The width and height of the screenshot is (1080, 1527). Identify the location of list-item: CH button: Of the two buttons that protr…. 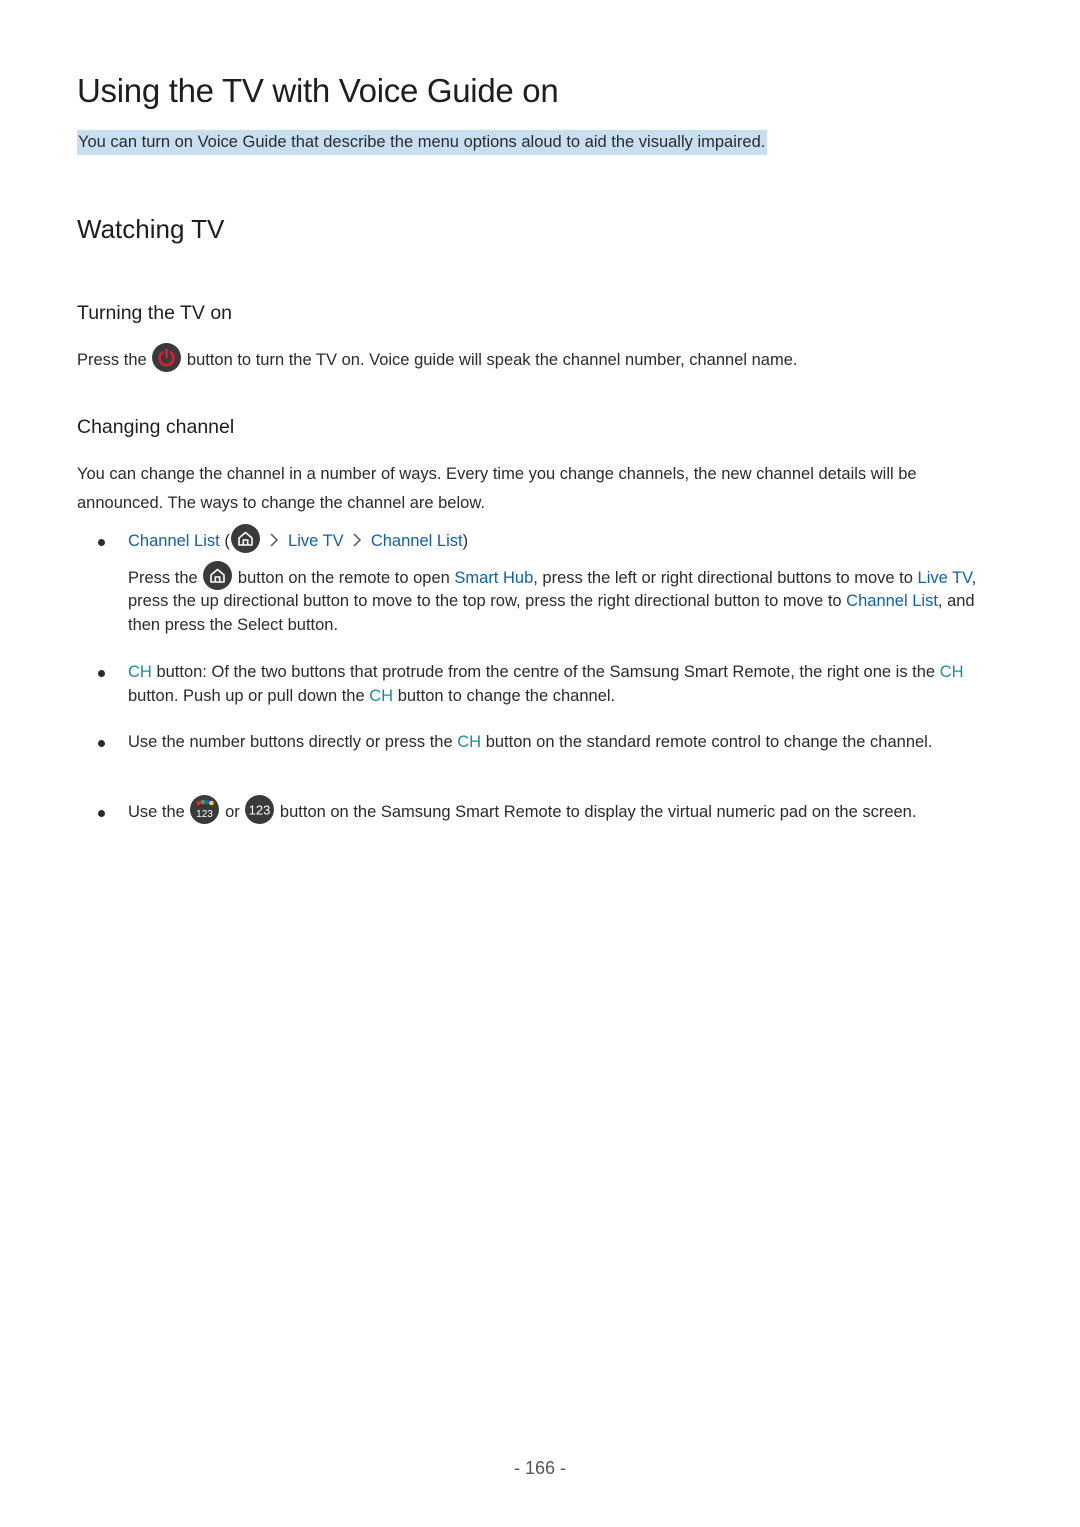
(542, 684).